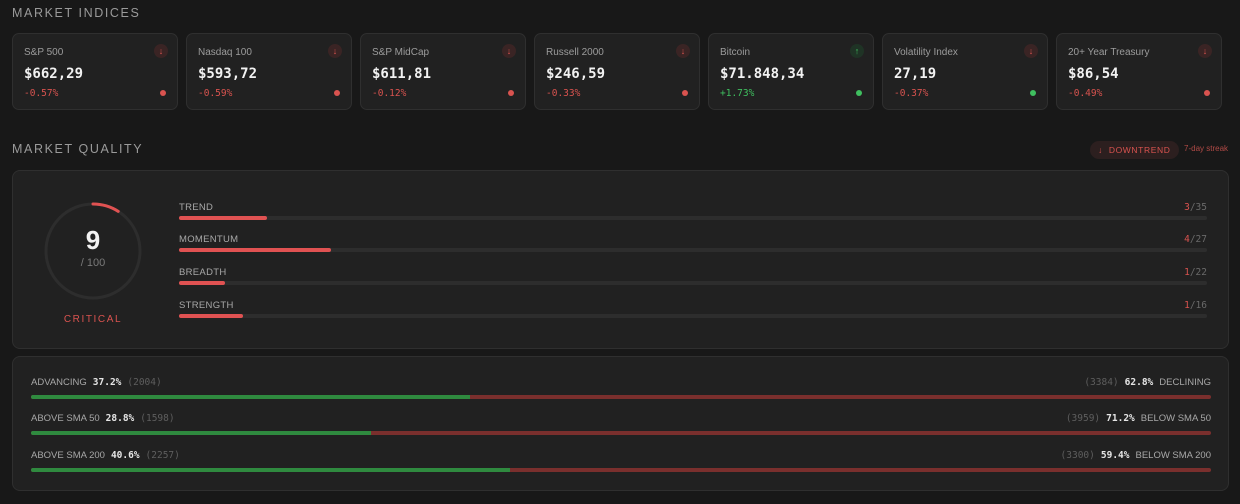  I want to click on index-card-russell-2000: Russell 2000 ↓ $246,59 -0.33%, so click(617, 71).